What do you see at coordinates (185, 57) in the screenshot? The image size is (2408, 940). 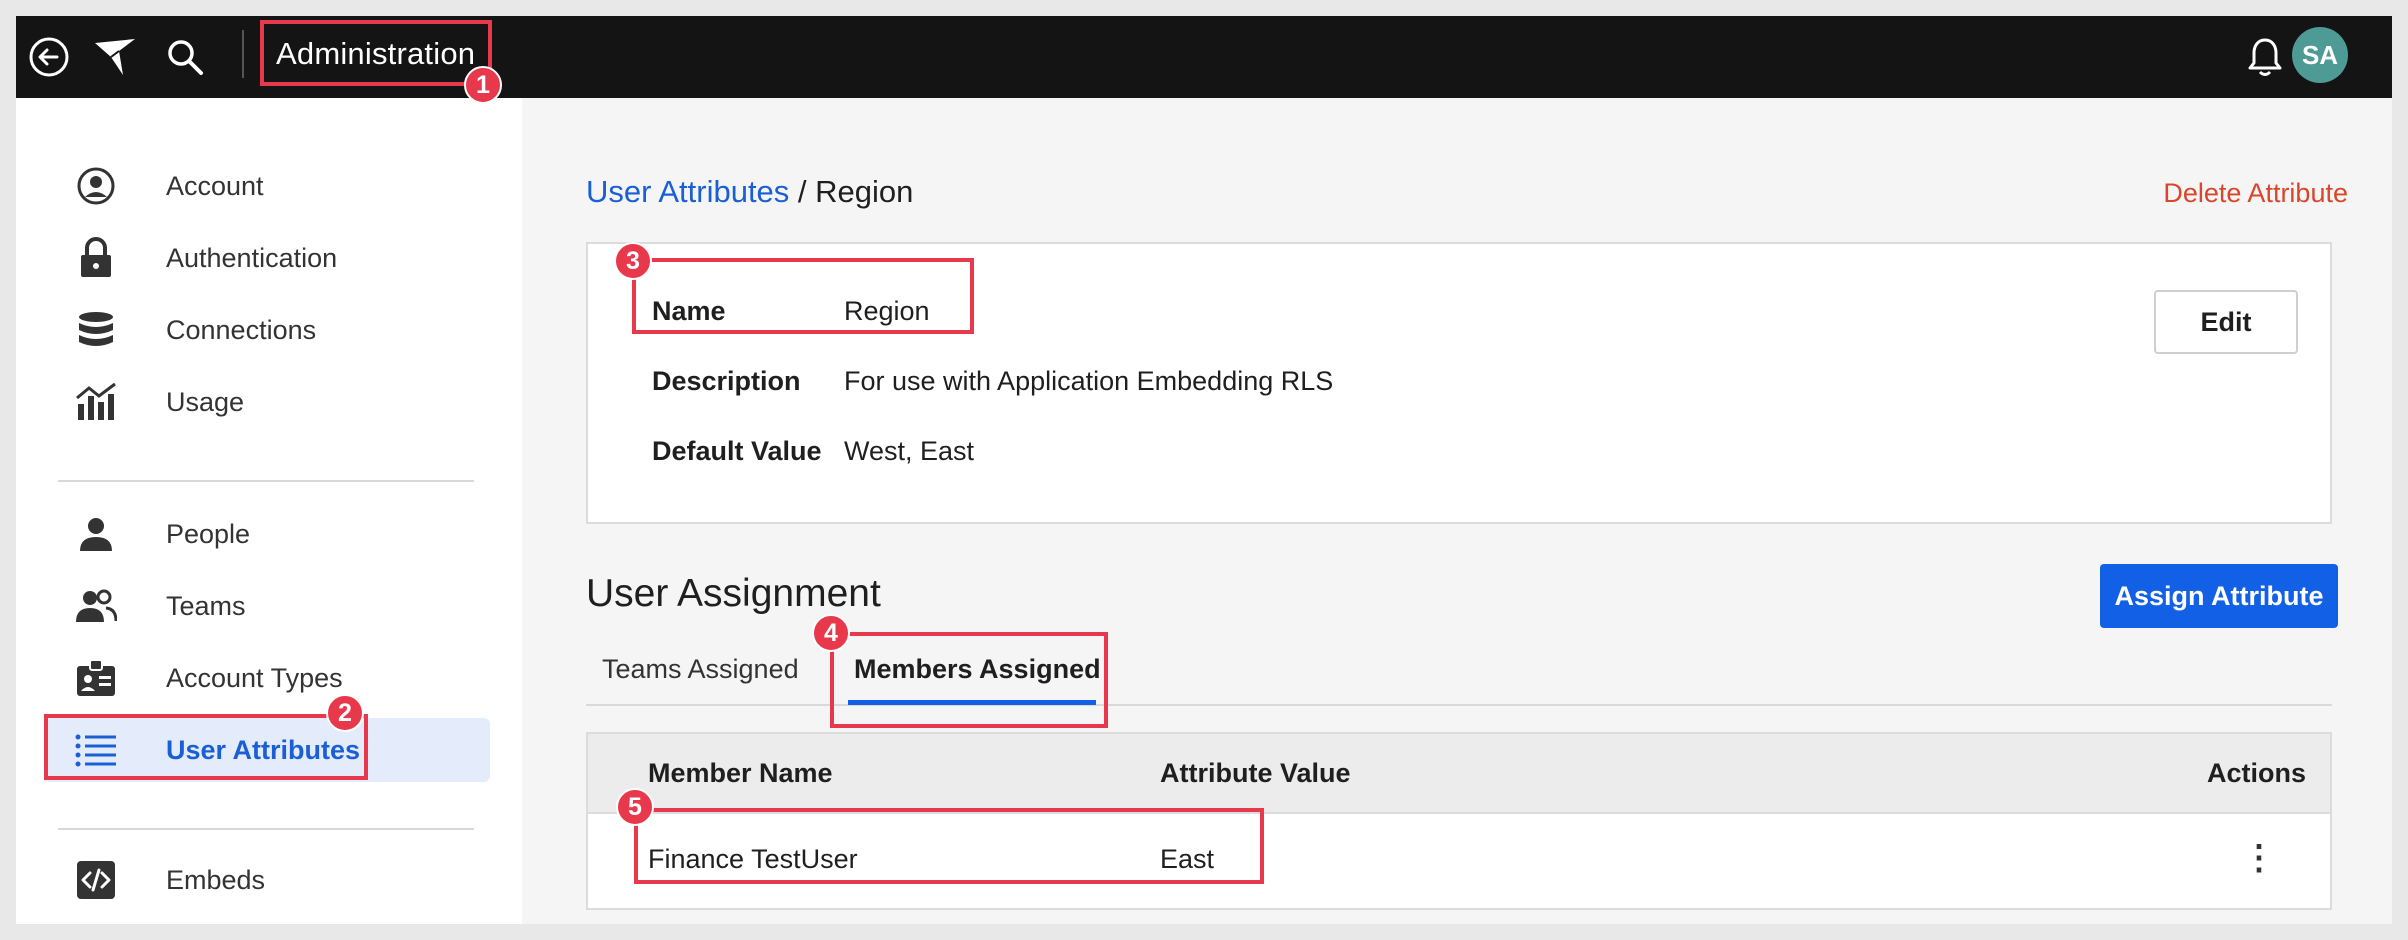 I see `search-icon` at bounding box center [185, 57].